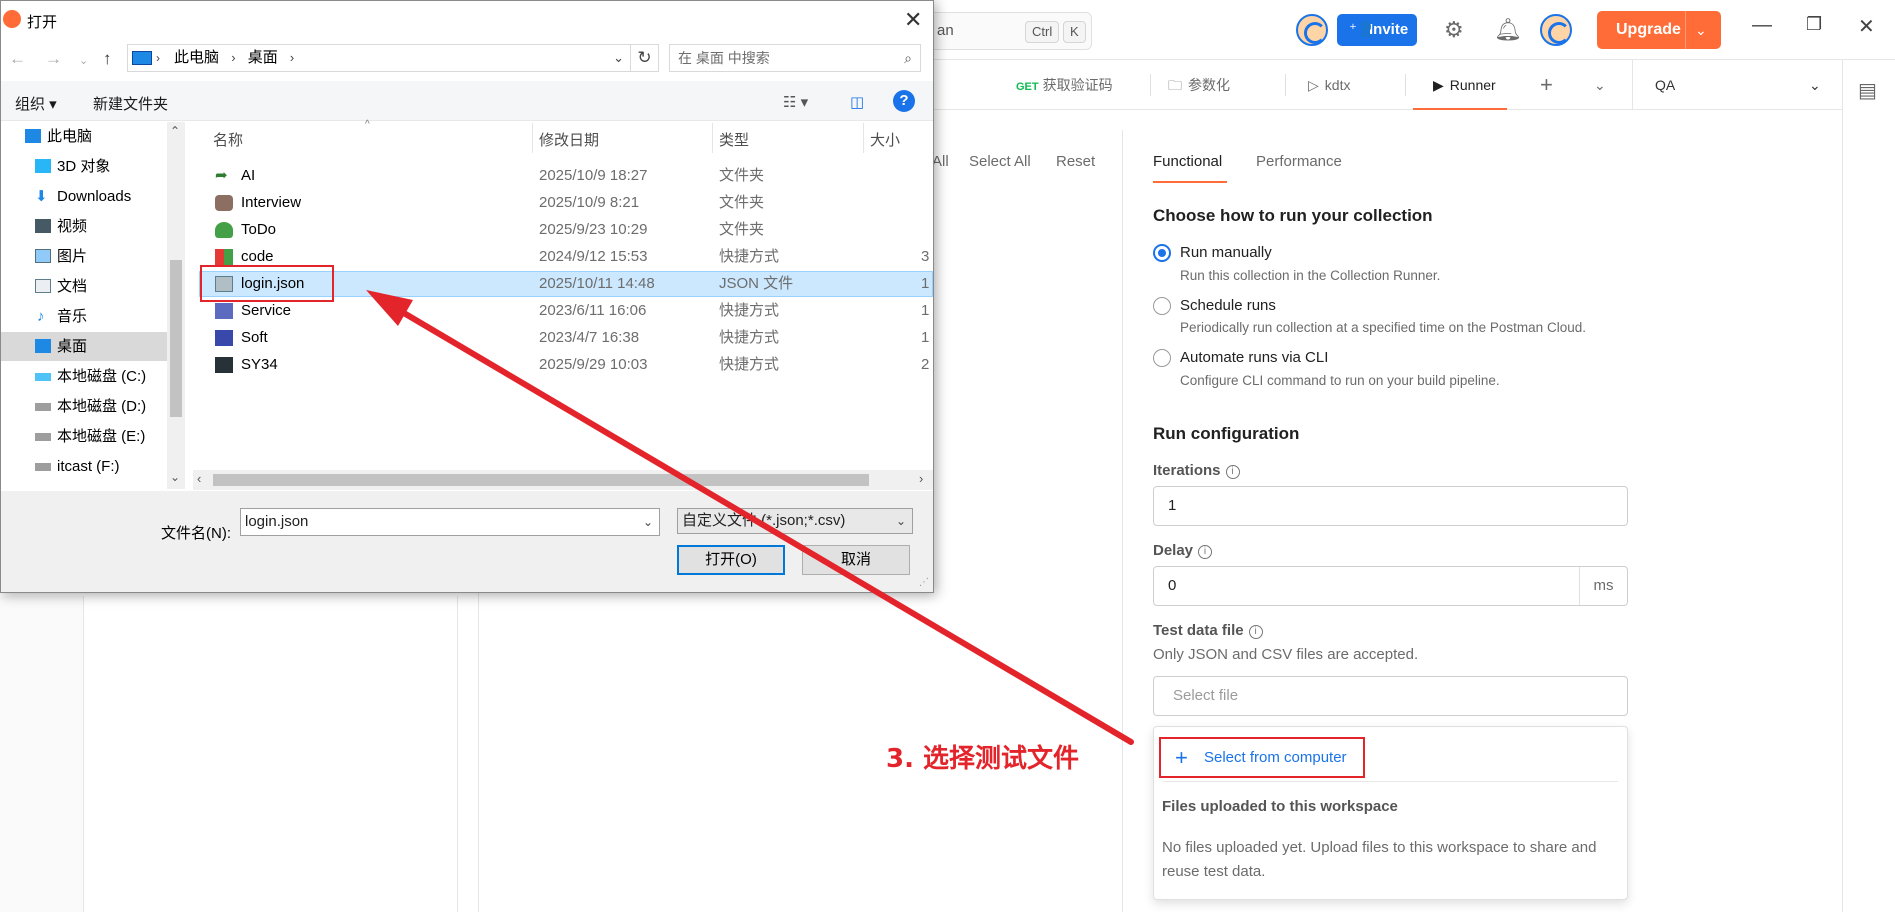 Image resolution: width=1895 pixels, height=912 pixels. What do you see at coordinates (593, 364) in the screenshot?
I see `file-date: 2025/9/29 10:03` at bounding box center [593, 364].